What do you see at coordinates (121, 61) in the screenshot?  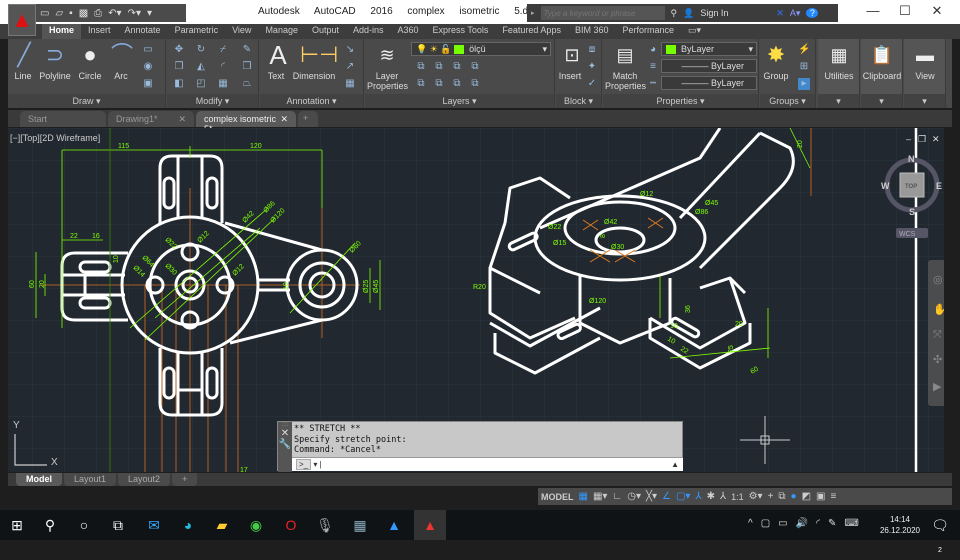 I see `arc-button: ⌒ Arc` at bounding box center [121, 61].